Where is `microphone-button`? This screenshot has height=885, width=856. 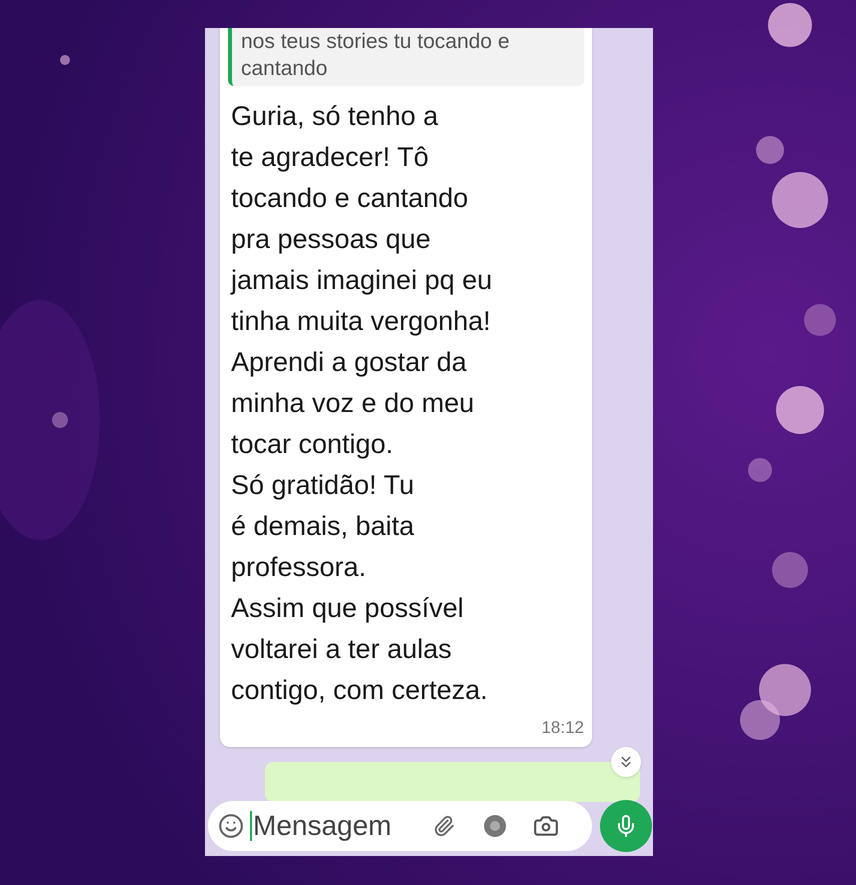 microphone-button is located at coordinates (626, 826).